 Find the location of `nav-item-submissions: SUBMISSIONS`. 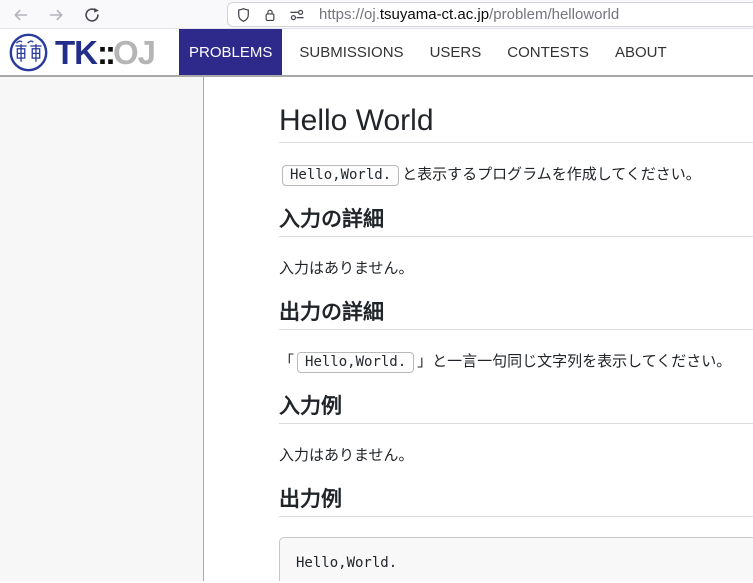

nav-item-submissions: SUBMISSIONS is located at coordinates (351, 52).